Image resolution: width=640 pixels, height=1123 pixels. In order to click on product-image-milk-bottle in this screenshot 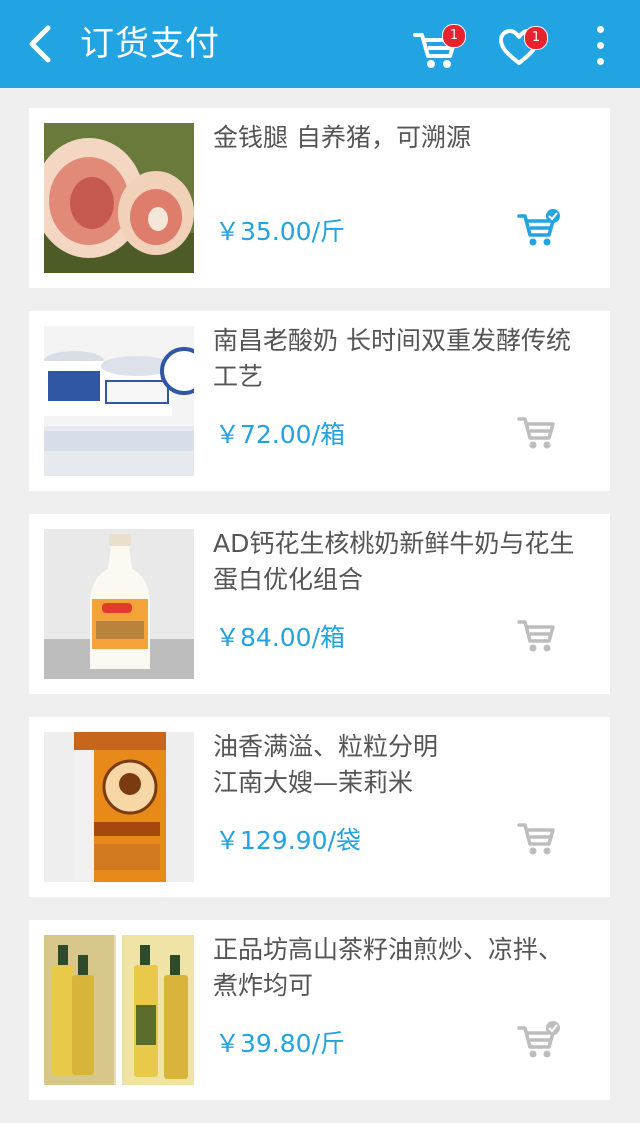, I will do `click(119, 604)`.